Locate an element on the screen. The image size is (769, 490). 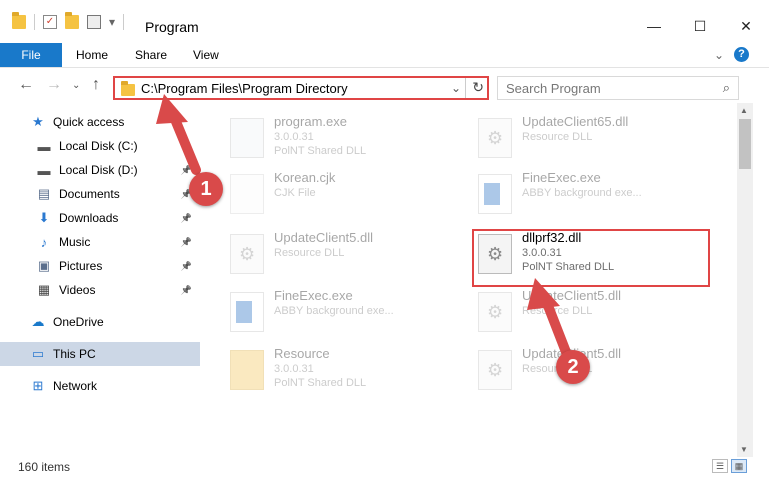
sidebar-item: ▭ This PC is located at coordinates (100, 354).